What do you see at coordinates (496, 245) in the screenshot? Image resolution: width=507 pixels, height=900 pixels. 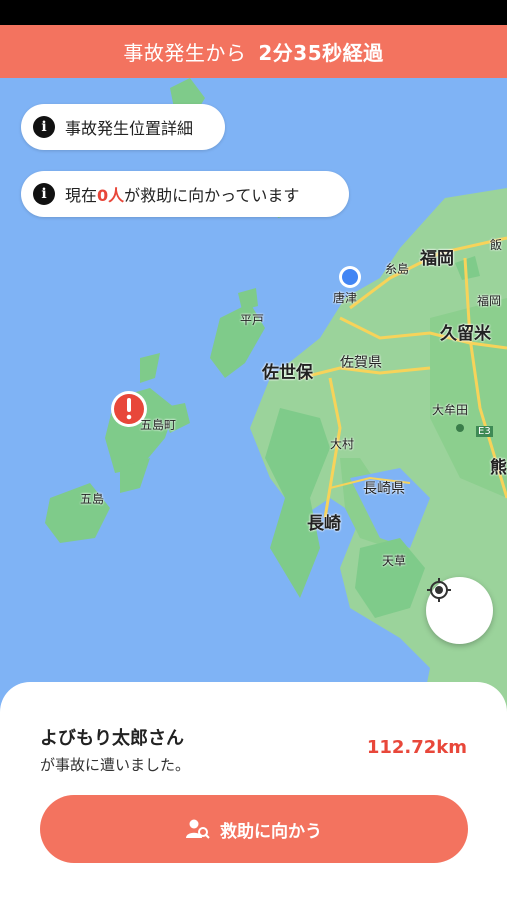 I see `map-label-ii: 飯` at bounding box center [496, 245].